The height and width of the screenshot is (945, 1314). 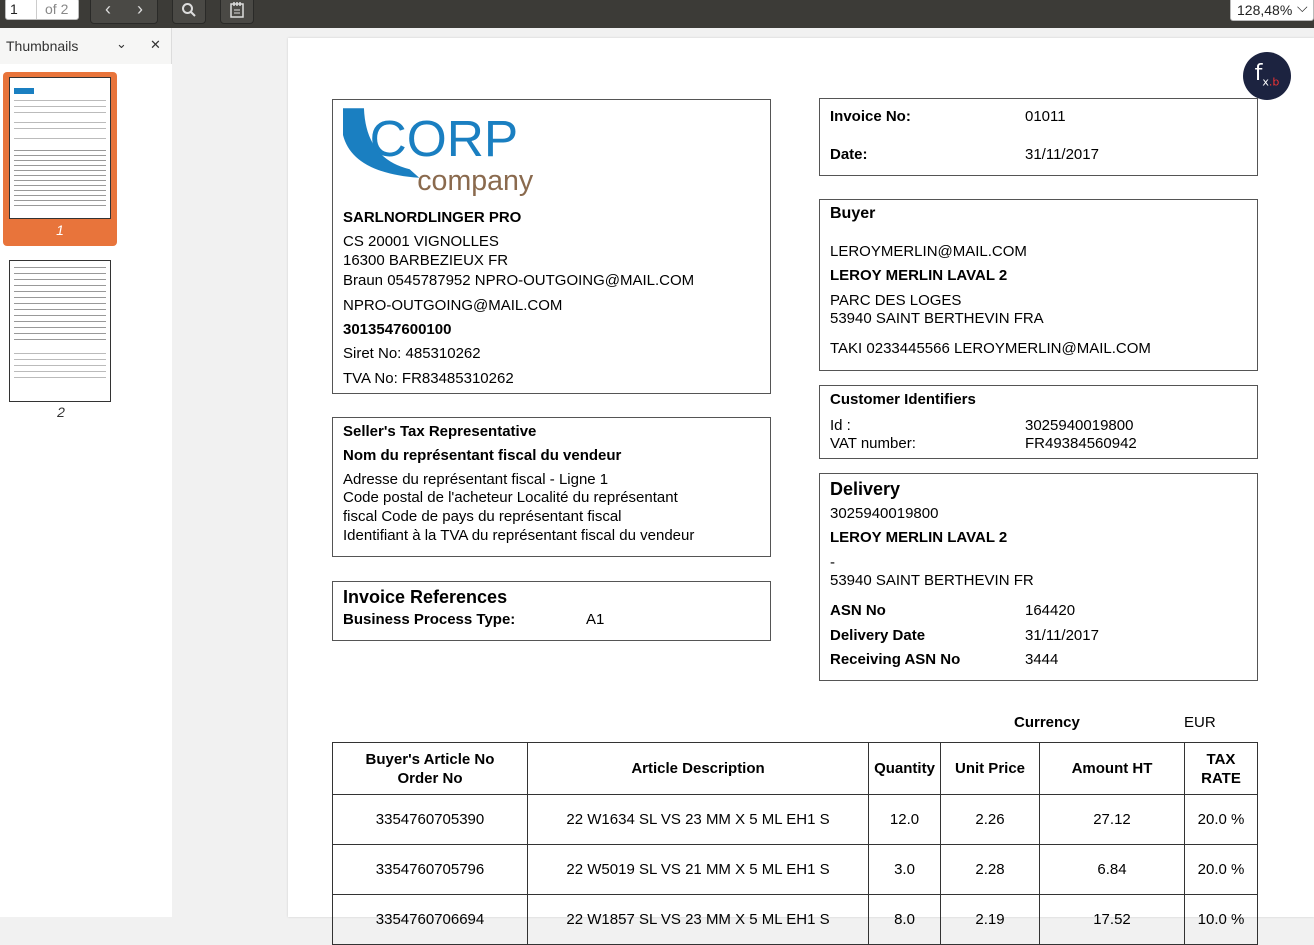 I want to click on tax-rep-line-1: Adresse du représentant fiscal - Ligne 1, so click(x=476, y=479).